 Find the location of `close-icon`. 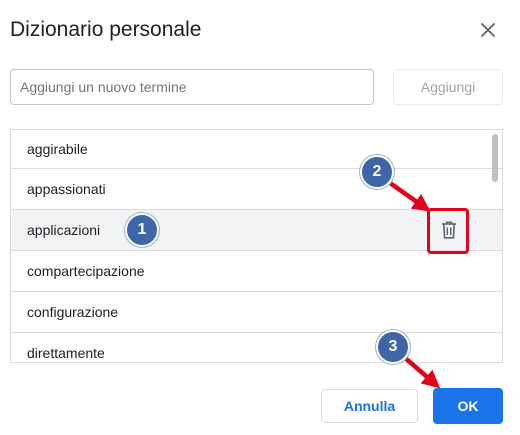

close-icon is located at coordinates (488, 30).